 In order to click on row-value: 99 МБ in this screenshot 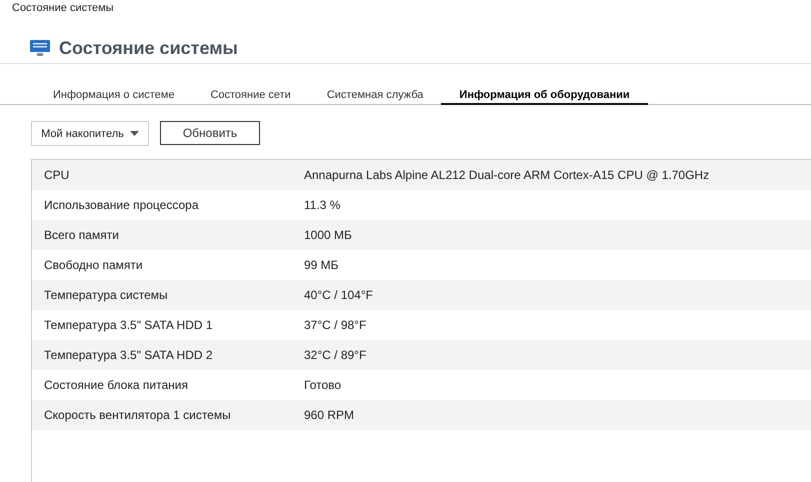, I will do `click(321, 265)`.